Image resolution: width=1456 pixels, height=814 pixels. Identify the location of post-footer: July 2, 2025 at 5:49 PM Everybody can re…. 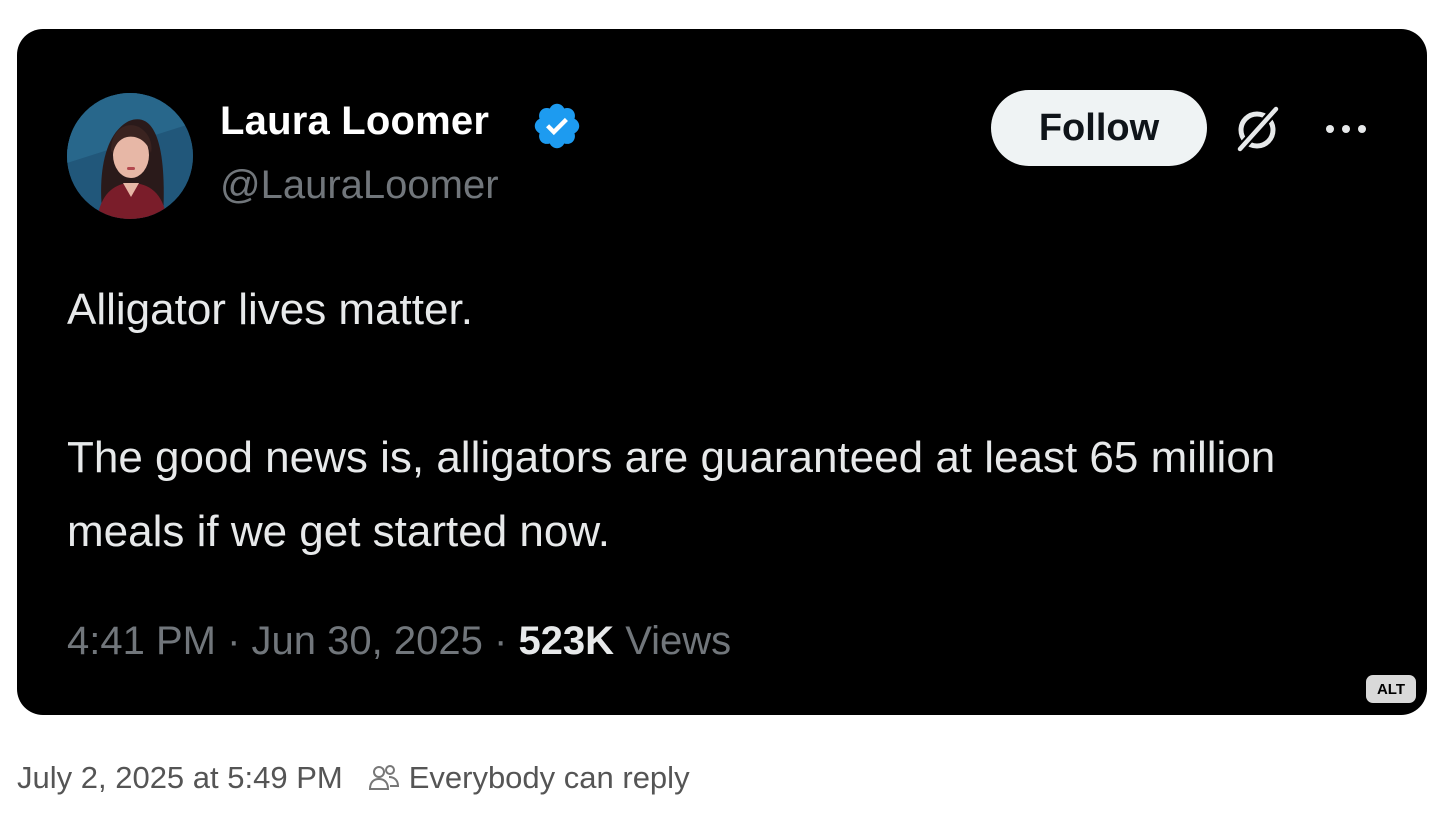
(353, 778).